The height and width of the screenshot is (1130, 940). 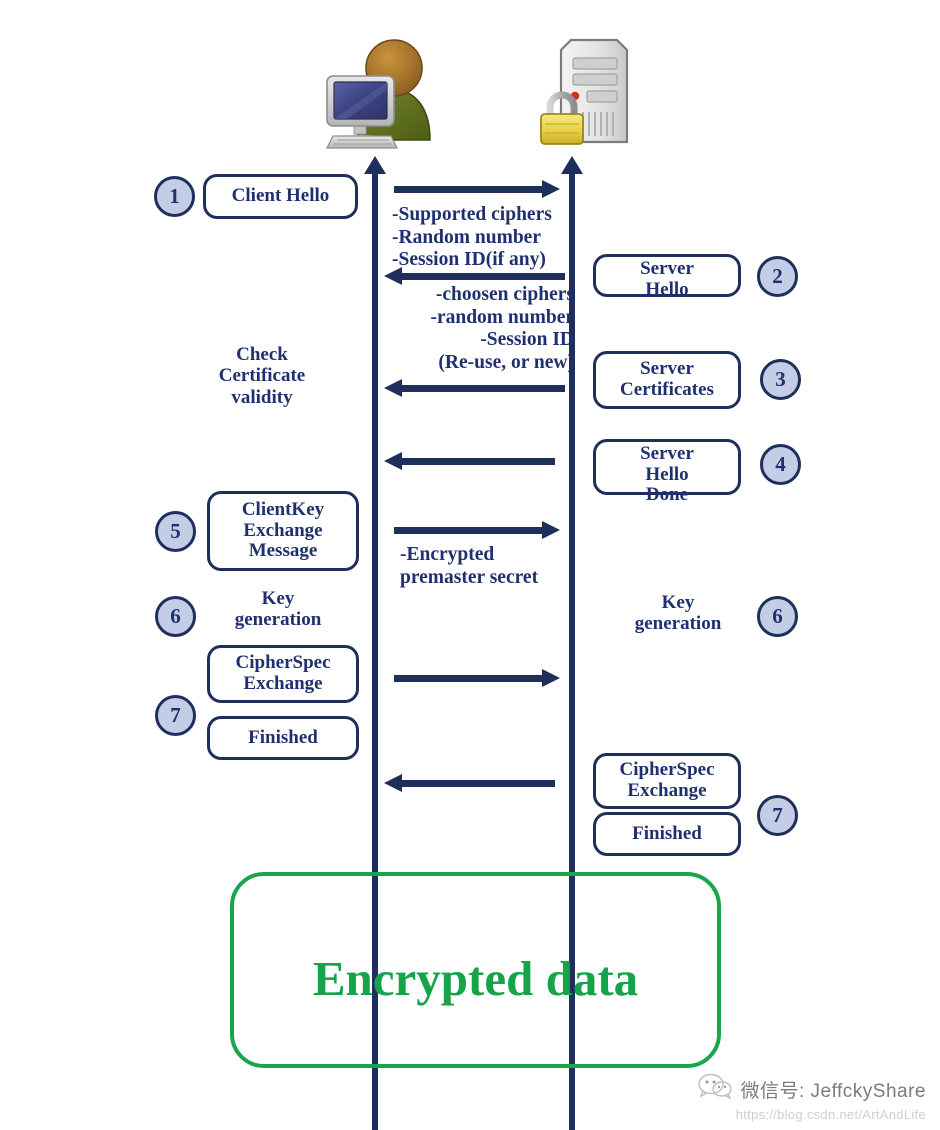 I want to click on server-cipherspec-label: CipherSpec Exchange, so click(x=667, y=780).